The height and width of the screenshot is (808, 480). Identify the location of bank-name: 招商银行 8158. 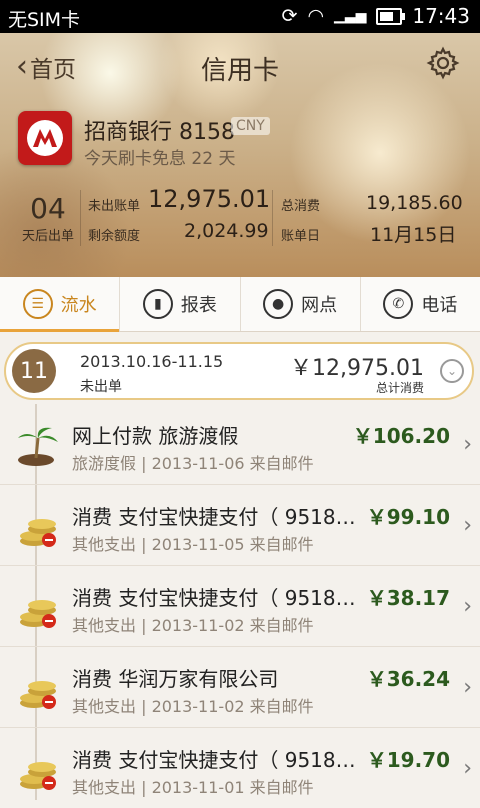
(159, 132).